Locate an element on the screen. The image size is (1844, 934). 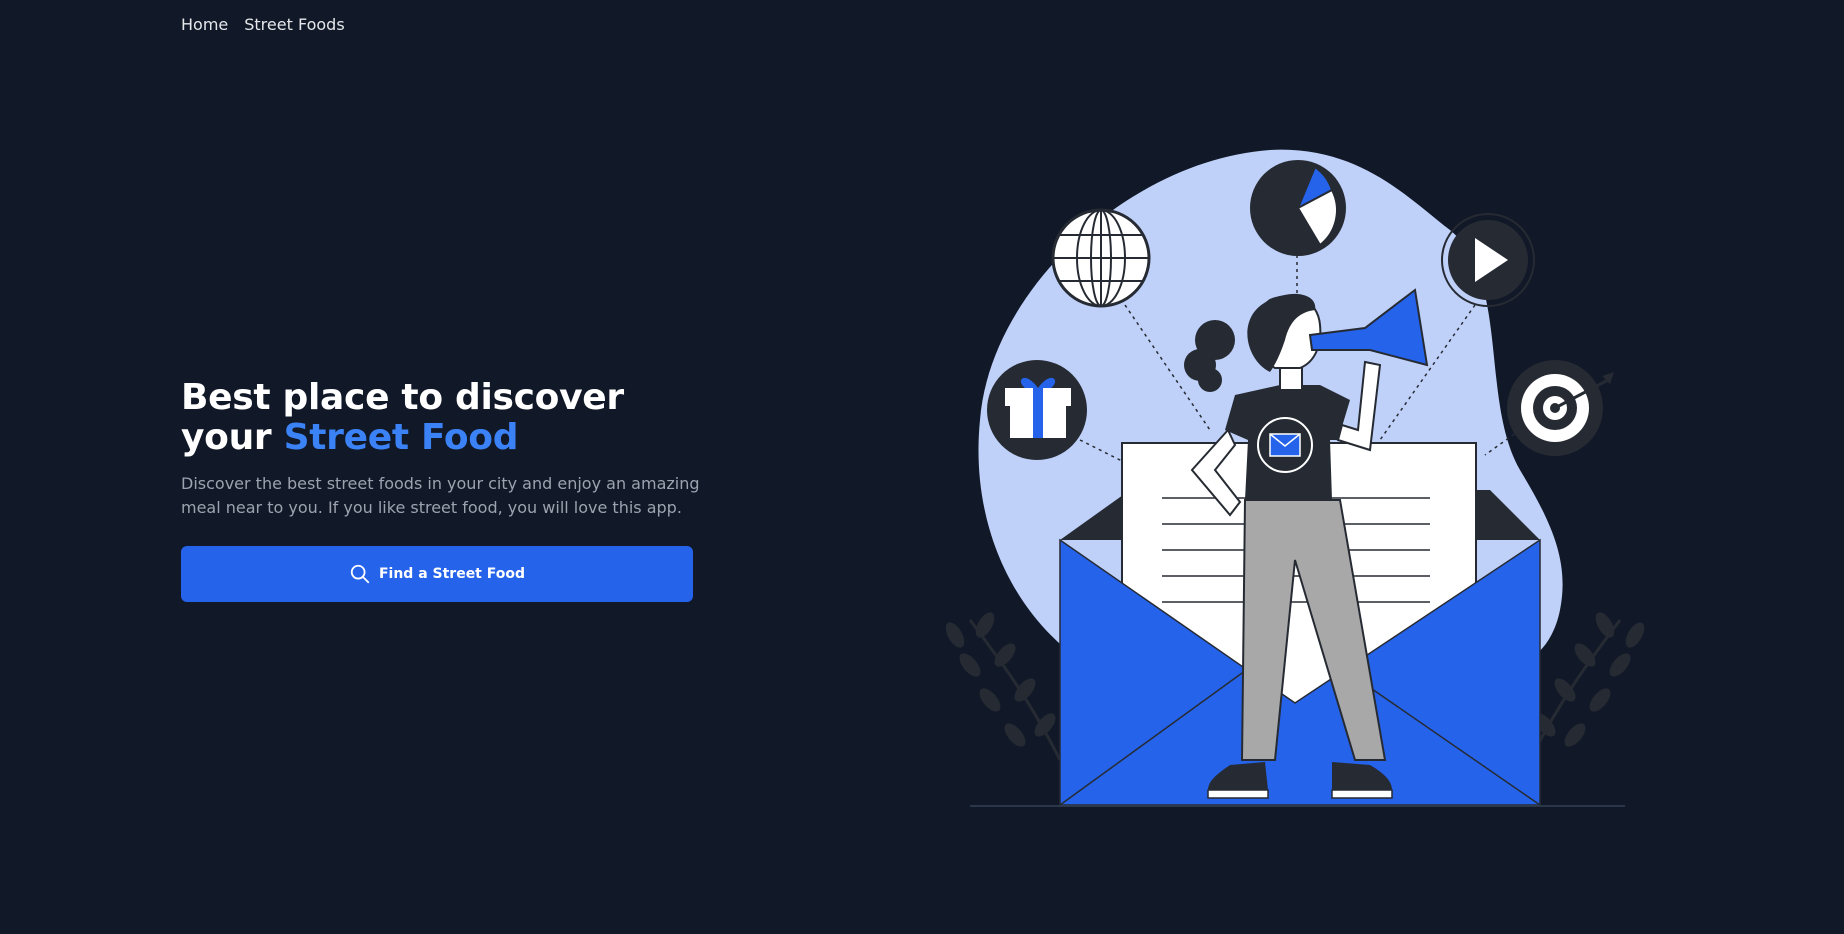
cta-label: Find a Street Food is located at coordinates (452, 574).